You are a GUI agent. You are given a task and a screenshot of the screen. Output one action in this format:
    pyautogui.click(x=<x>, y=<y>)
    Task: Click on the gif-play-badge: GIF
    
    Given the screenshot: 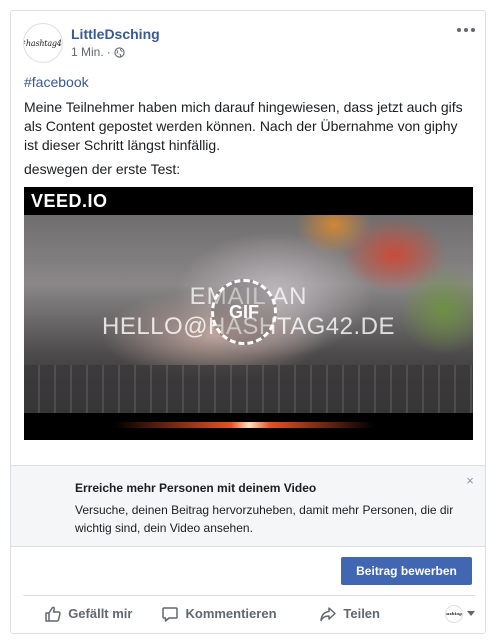 What is the action you would take?
    pyautogui.click(x=244, y=312)
    